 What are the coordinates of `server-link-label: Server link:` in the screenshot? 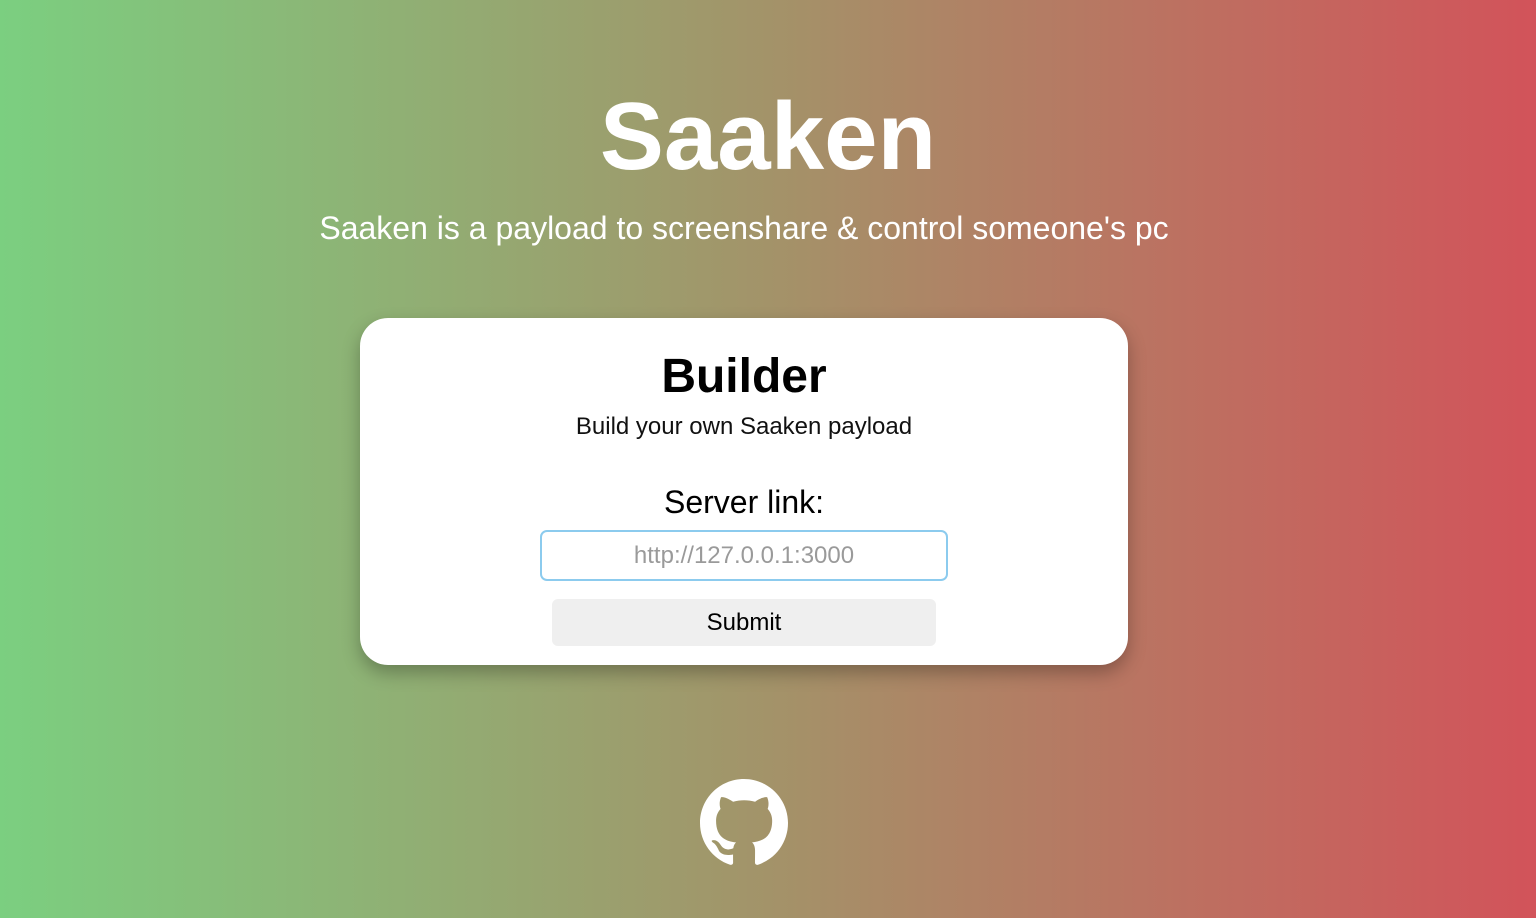 It's located at (744, 502).